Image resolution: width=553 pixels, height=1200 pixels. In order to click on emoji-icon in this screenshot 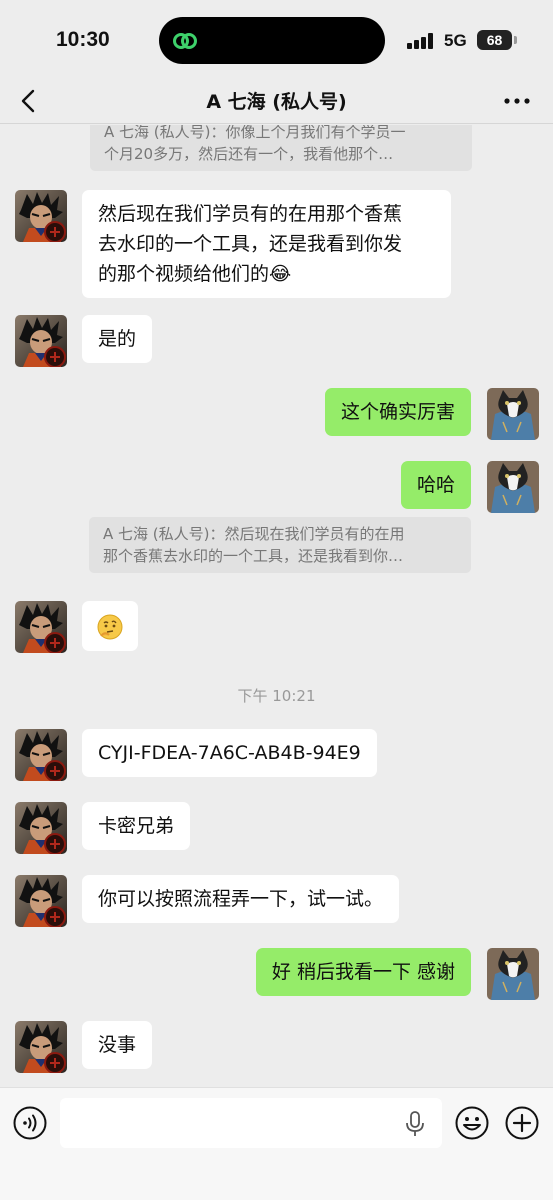, I will do `click(472, 1123)`.